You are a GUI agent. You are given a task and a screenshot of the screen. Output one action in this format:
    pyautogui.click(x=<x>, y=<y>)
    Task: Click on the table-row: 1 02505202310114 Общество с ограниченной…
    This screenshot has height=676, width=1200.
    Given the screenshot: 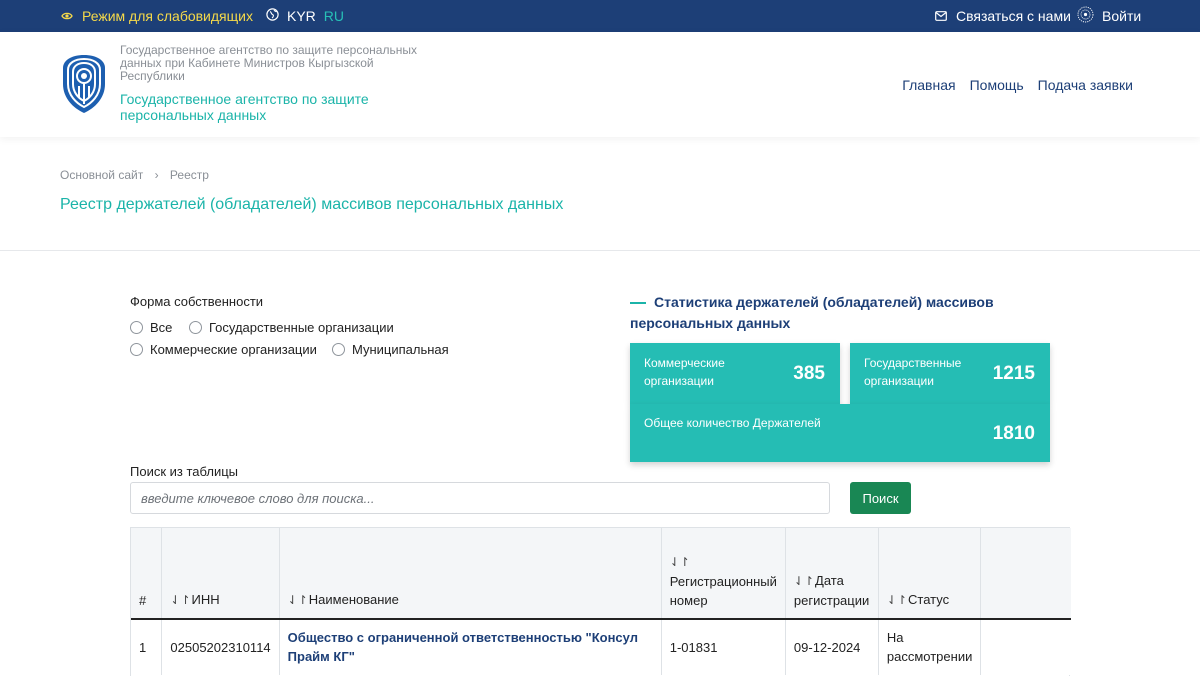 What is the action you would take?
    pyautogui.click(x=601, y=647)
    